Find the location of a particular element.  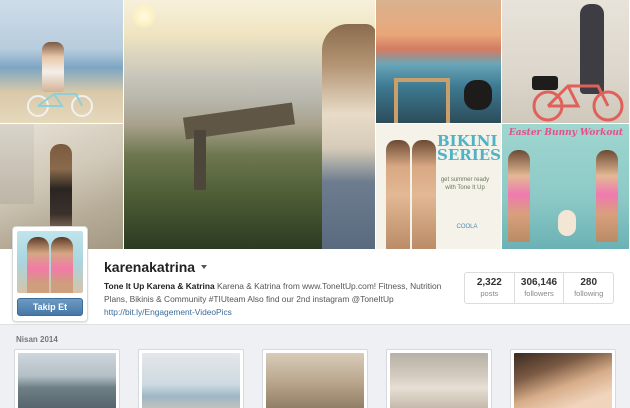

feed-month-label: Nisan 2014 is located at coordinates (37, 339).